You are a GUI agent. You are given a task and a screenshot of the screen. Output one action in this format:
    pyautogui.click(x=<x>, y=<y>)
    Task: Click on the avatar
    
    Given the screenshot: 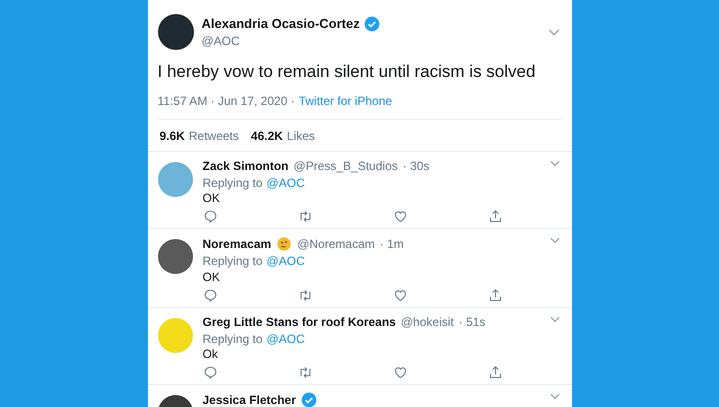 What is the action you would take?
    pyautogui.click(x=176, y=32)
    